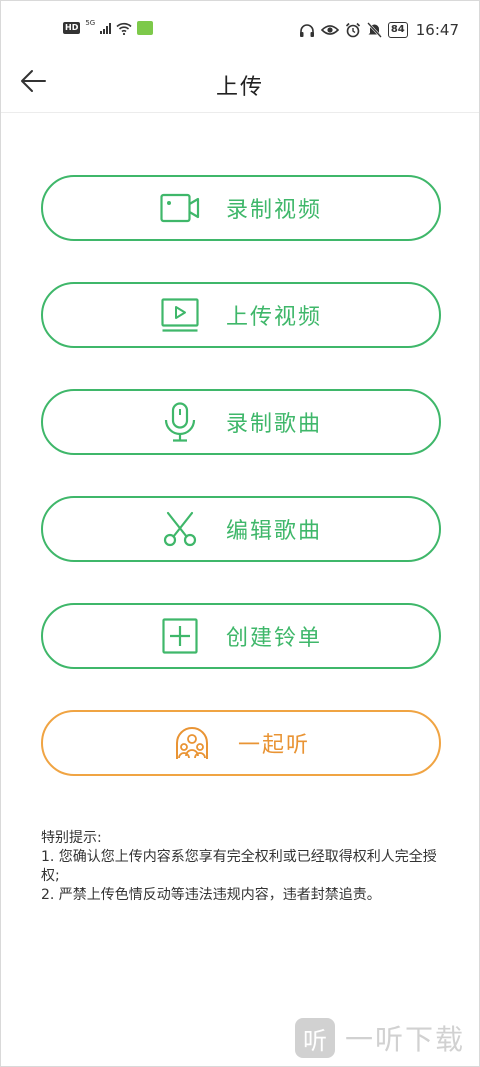 This screenshot has width=480, height=1067. I want to click on video-camera-icon, so click(180, 208).